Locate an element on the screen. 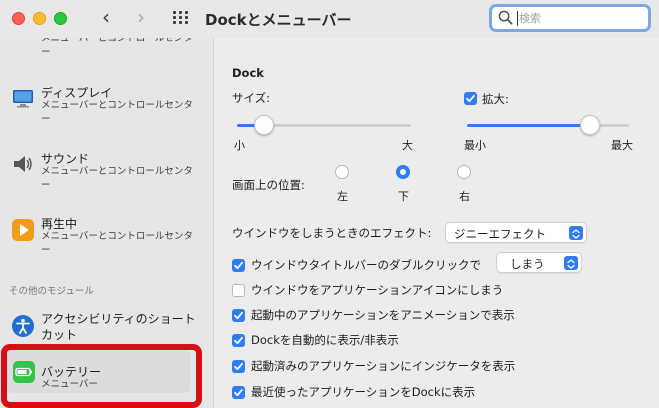 This screenshot has width=659, height=408. popup-value: ジニーエフェクト is located at coordinates (500, 234).